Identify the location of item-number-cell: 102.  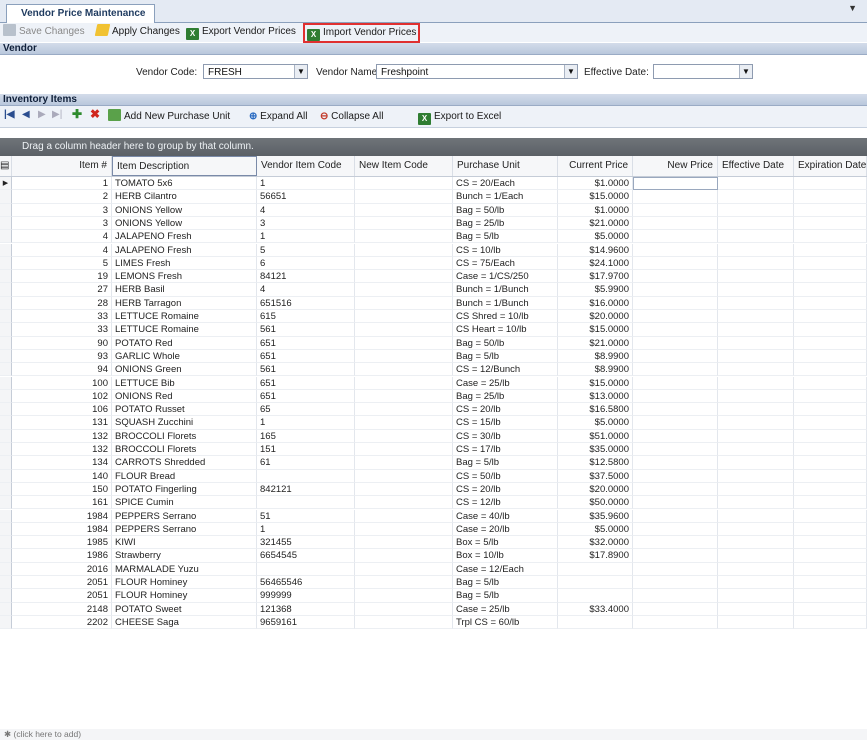
(62, 396).